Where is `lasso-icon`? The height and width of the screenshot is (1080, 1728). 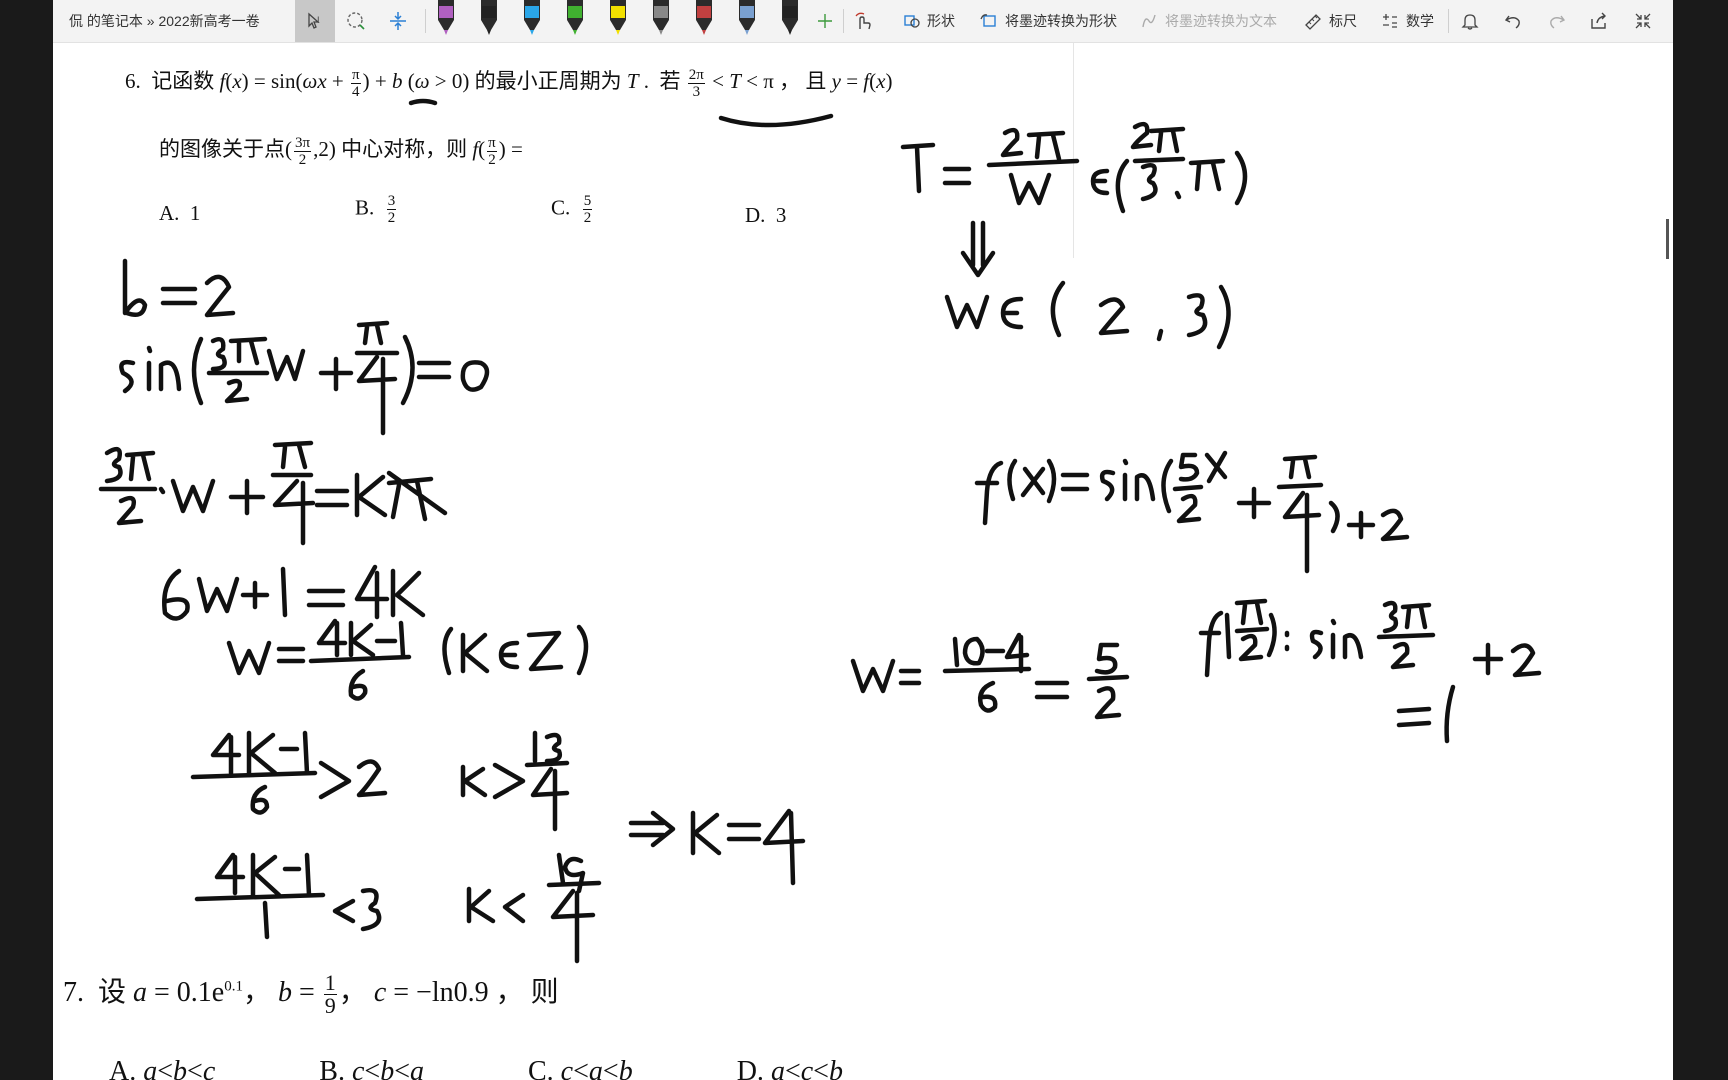 lasso-icon is located at coordinates (356, 21).